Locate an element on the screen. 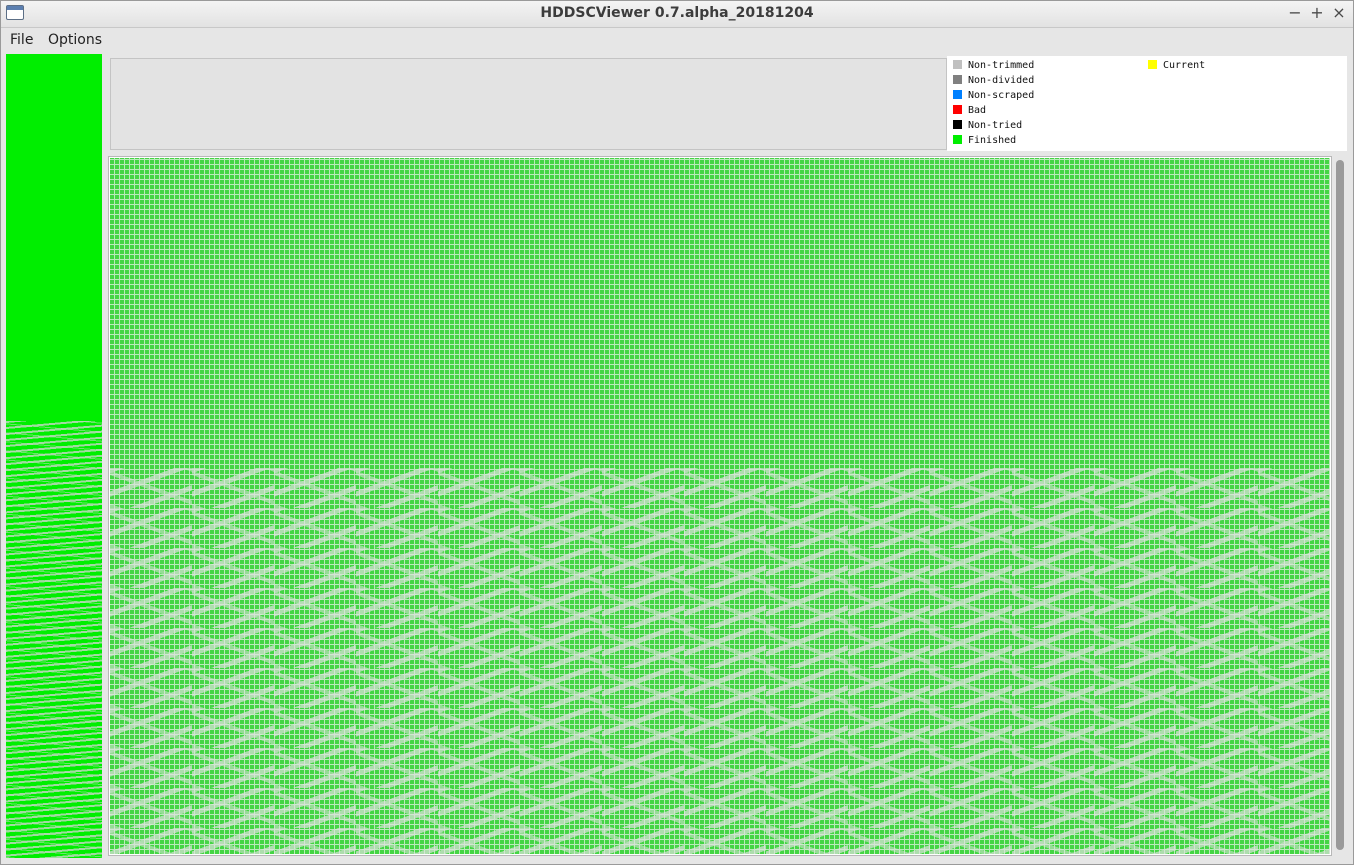 This screenshot has width=1354, height=865. scrollbar-thumb is located at coordinates (1340, 505).